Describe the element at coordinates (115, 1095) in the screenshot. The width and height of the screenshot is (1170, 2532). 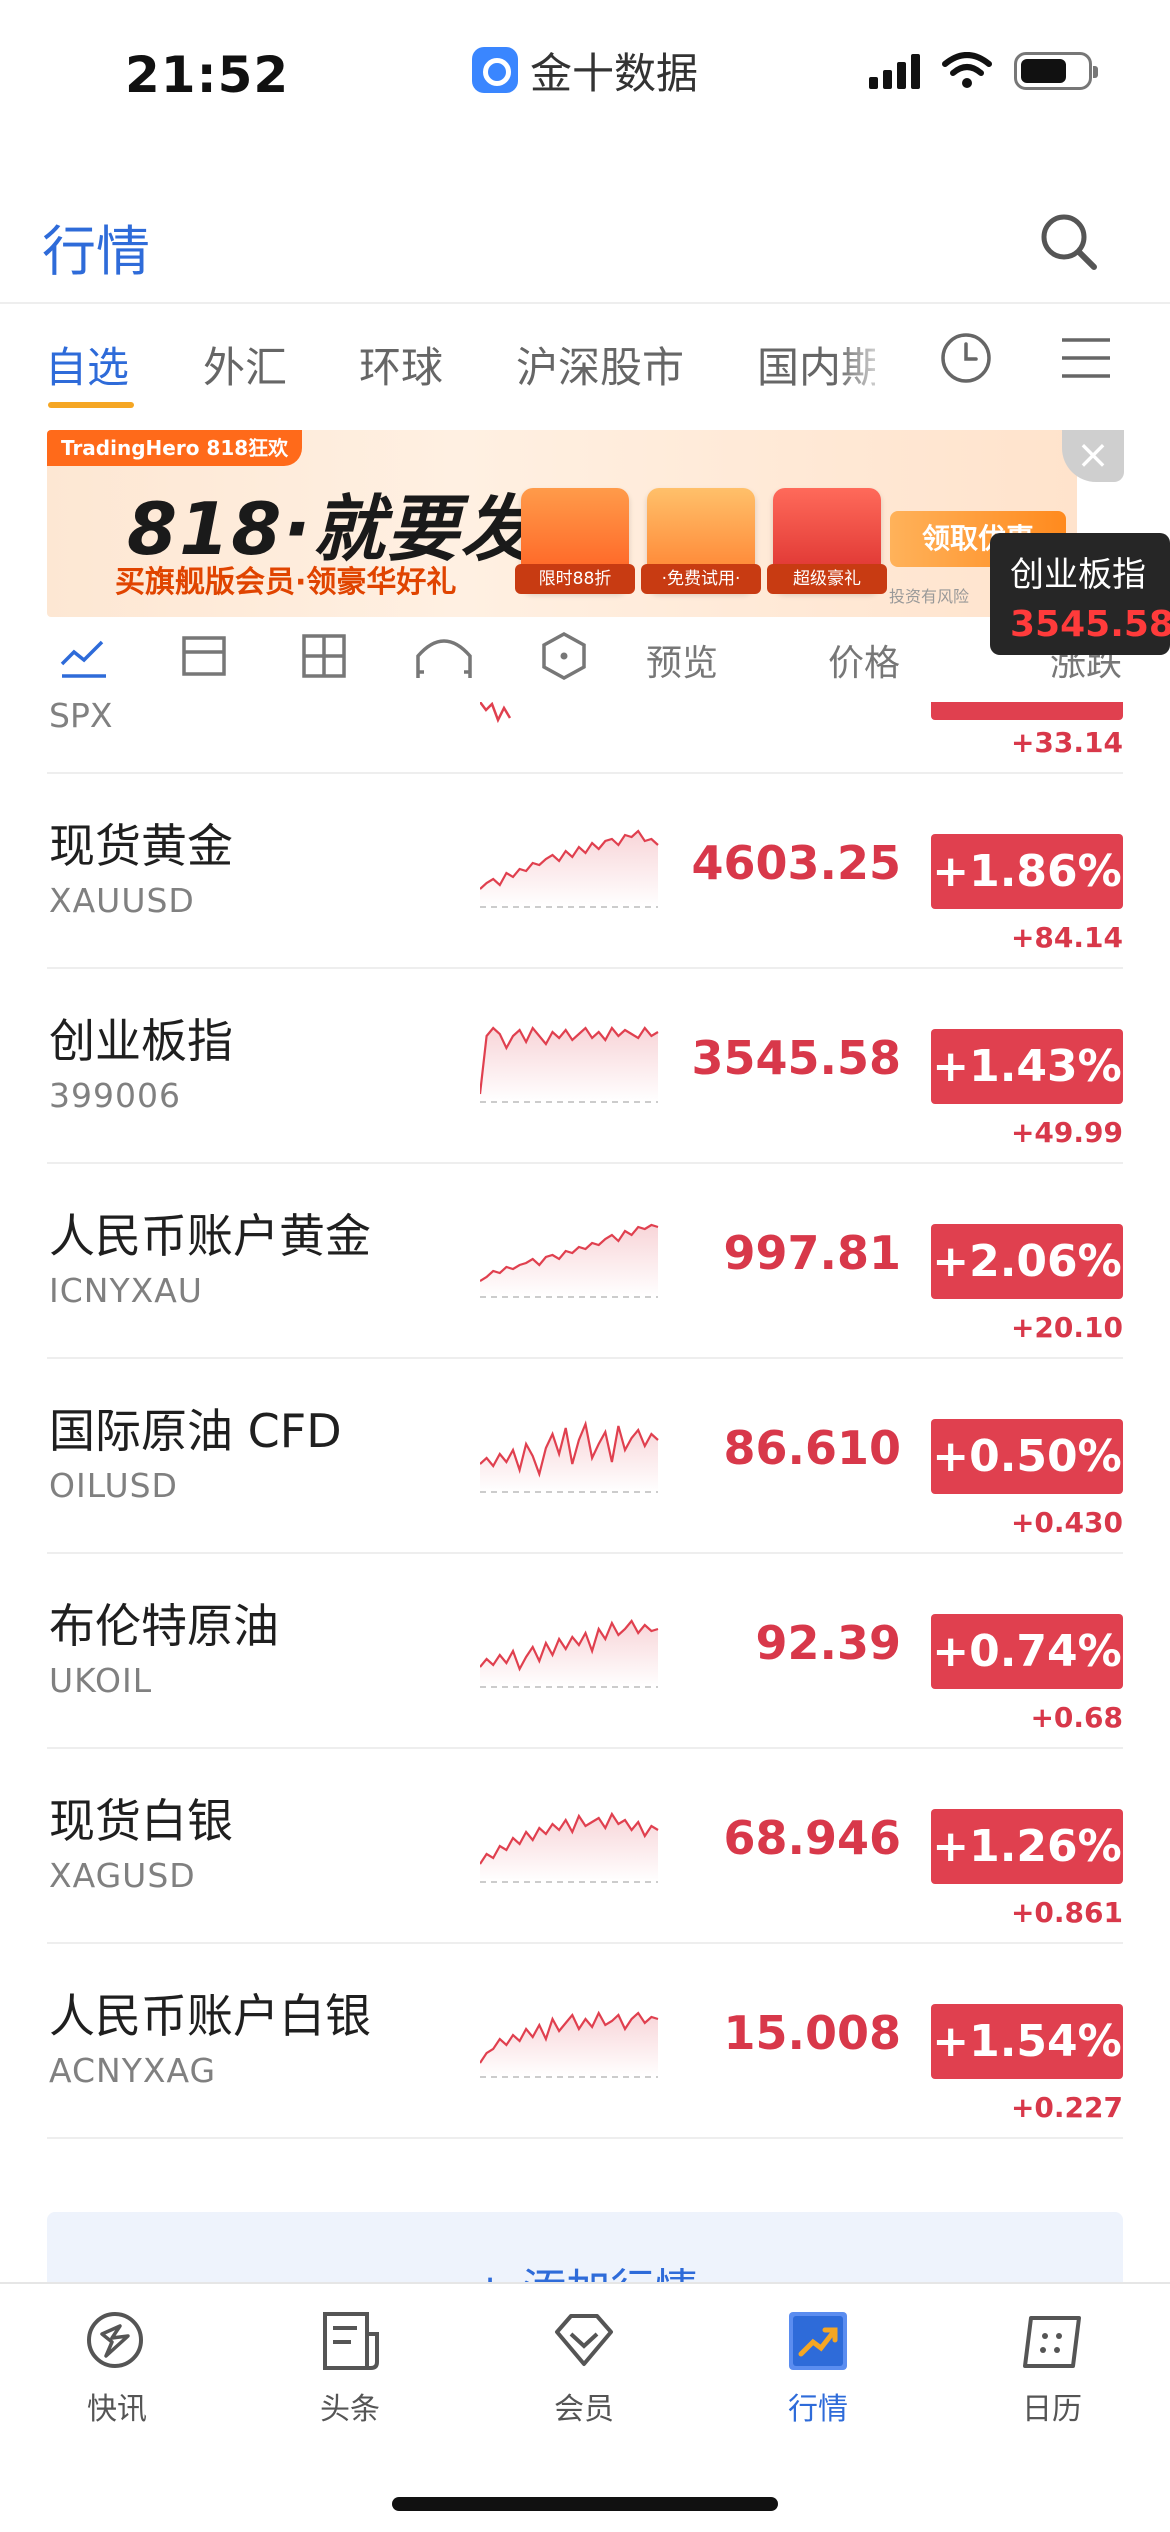
I see `row-code: 399006` at that location.